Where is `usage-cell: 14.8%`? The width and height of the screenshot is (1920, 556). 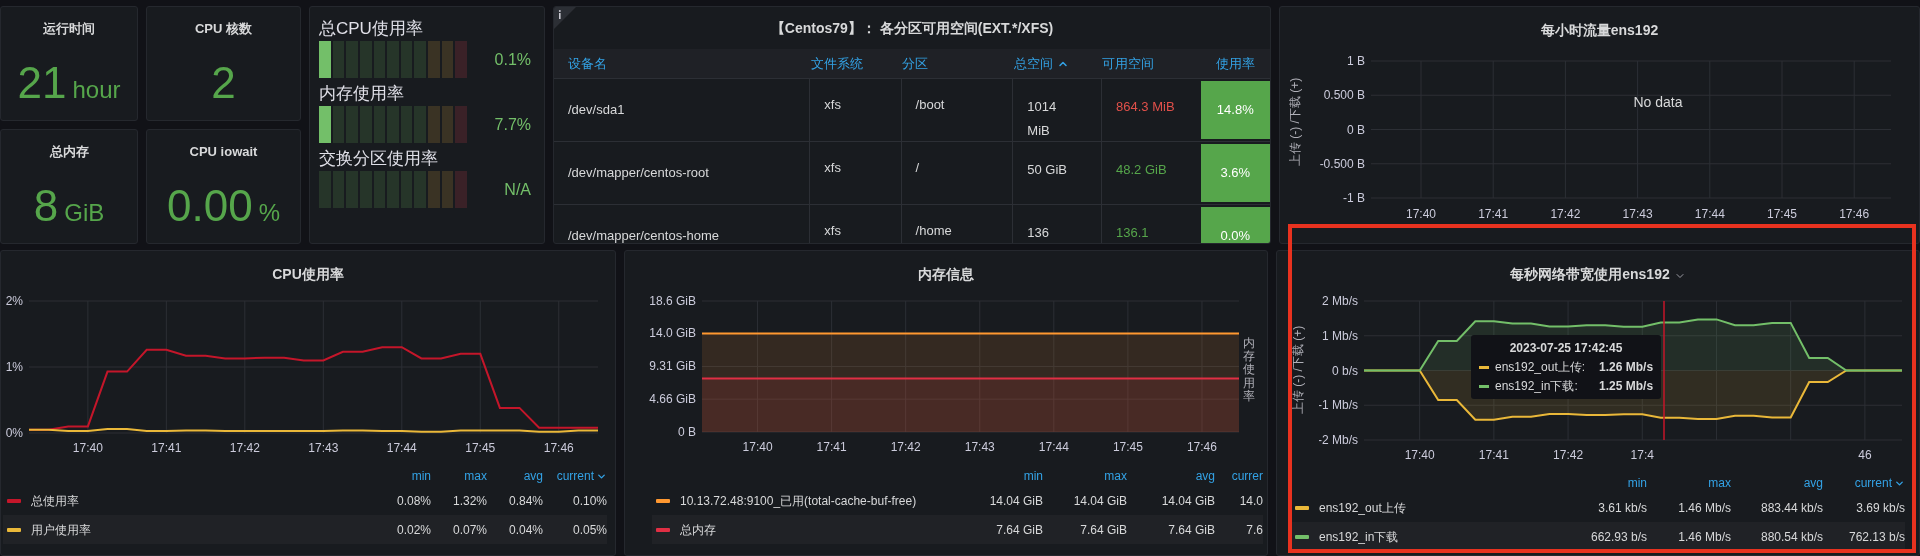
usage-cell: 14.8% is located at coordinates (1235, 110).